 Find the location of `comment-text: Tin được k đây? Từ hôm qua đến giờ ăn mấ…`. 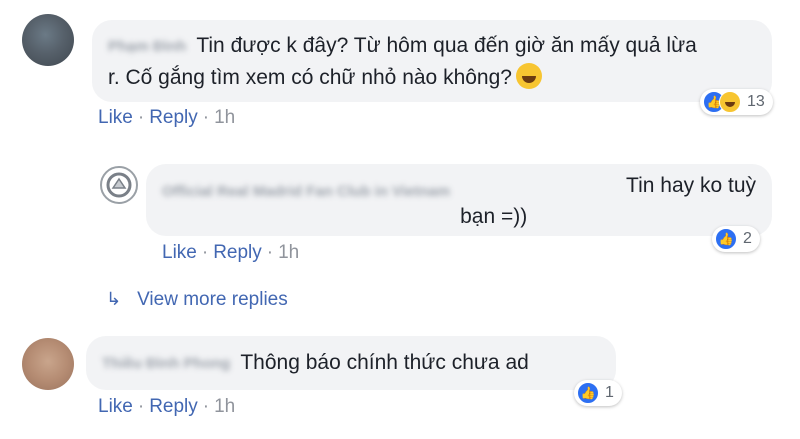

comment-text: Tin được k đây? Từ hôm qua đến giờ ăn mấ… is located at coordinates (446, 45).